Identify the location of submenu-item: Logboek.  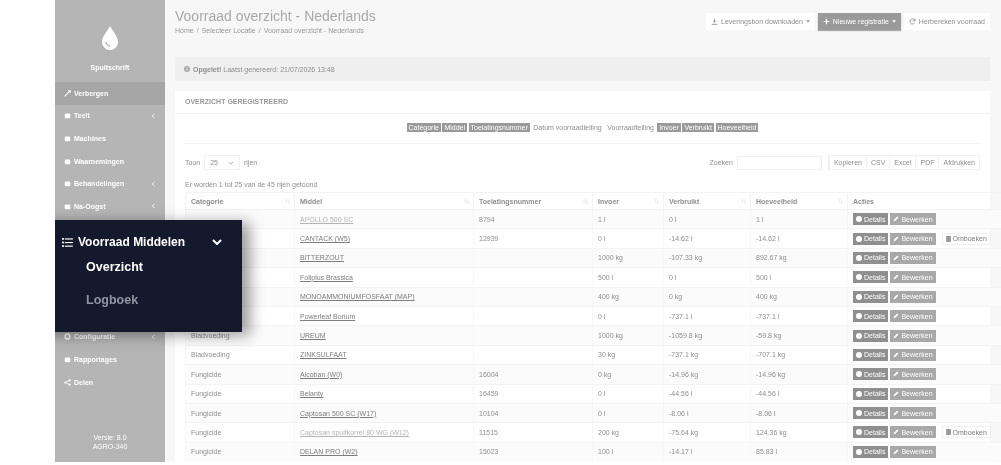
(148, 300).